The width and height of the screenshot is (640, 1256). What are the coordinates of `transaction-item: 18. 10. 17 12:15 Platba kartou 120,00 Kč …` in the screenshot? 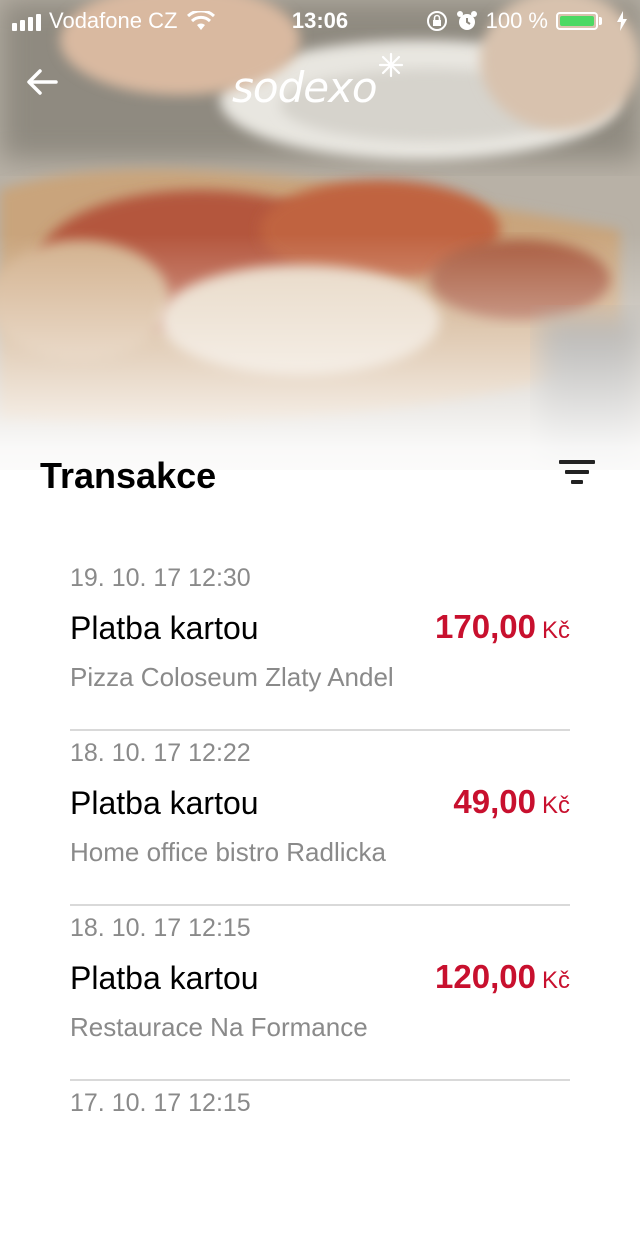 It's located at (320, 993).